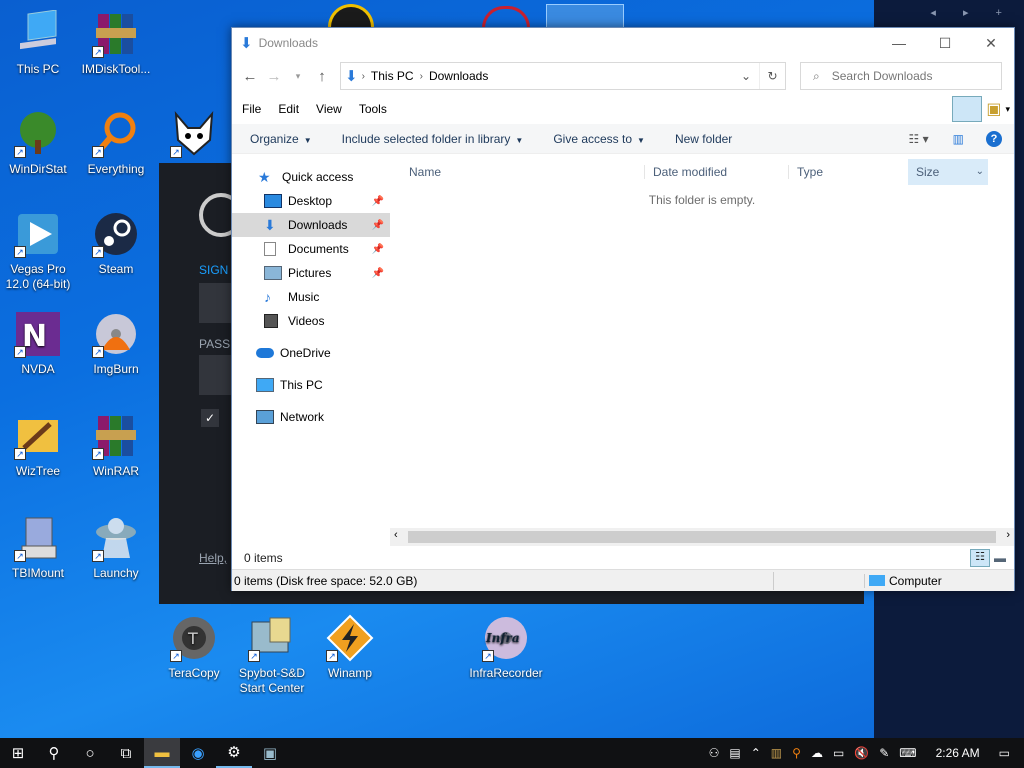 This screenshot has height=768, width=1024. Describe the element at coordinates (311, 225) in the screenshot. I see `nav-item-downloads: ⬇ Downloads 📌` at that location.